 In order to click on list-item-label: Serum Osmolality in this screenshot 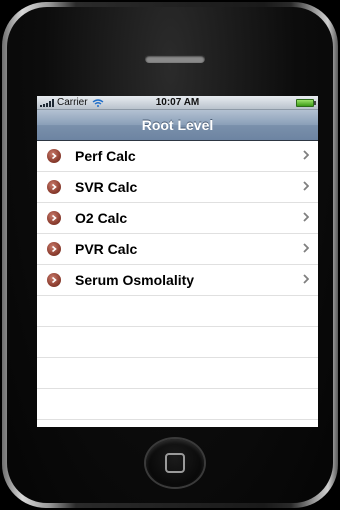, I will do `click(135, 280)`.